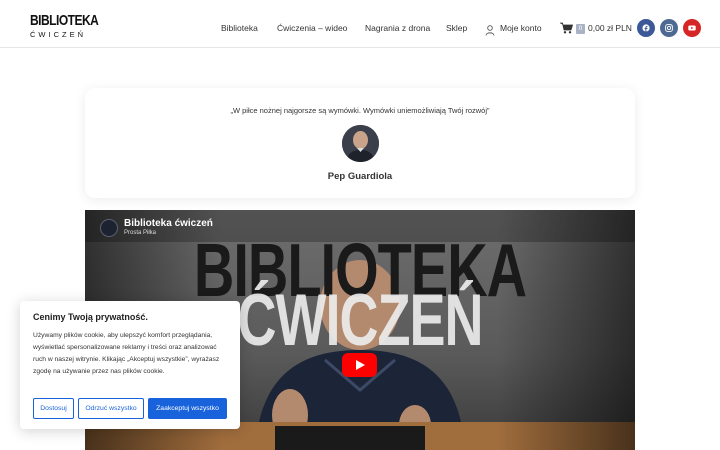 This screenshot has width=720, height=450. I want to click on instagram-icon, so click(669, 28).